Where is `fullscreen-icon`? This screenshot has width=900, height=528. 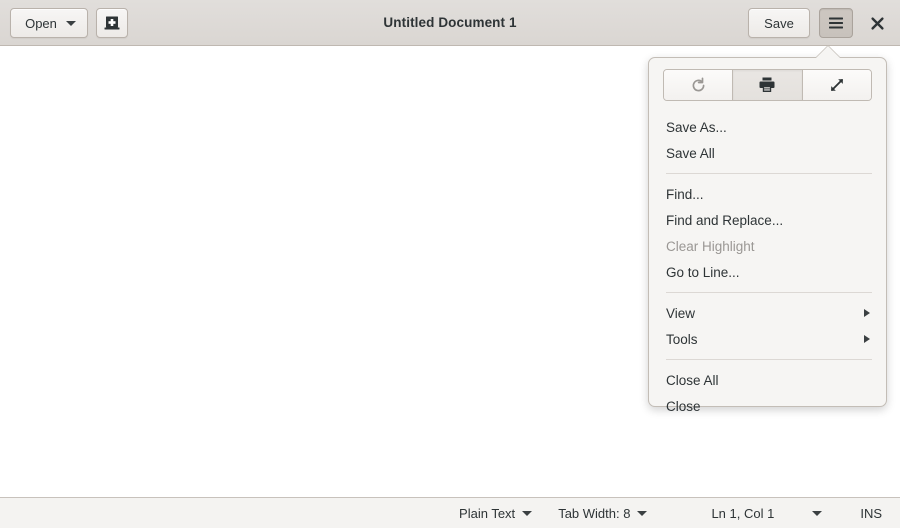 fullscreen-icon is located at coordinates (836, 85).